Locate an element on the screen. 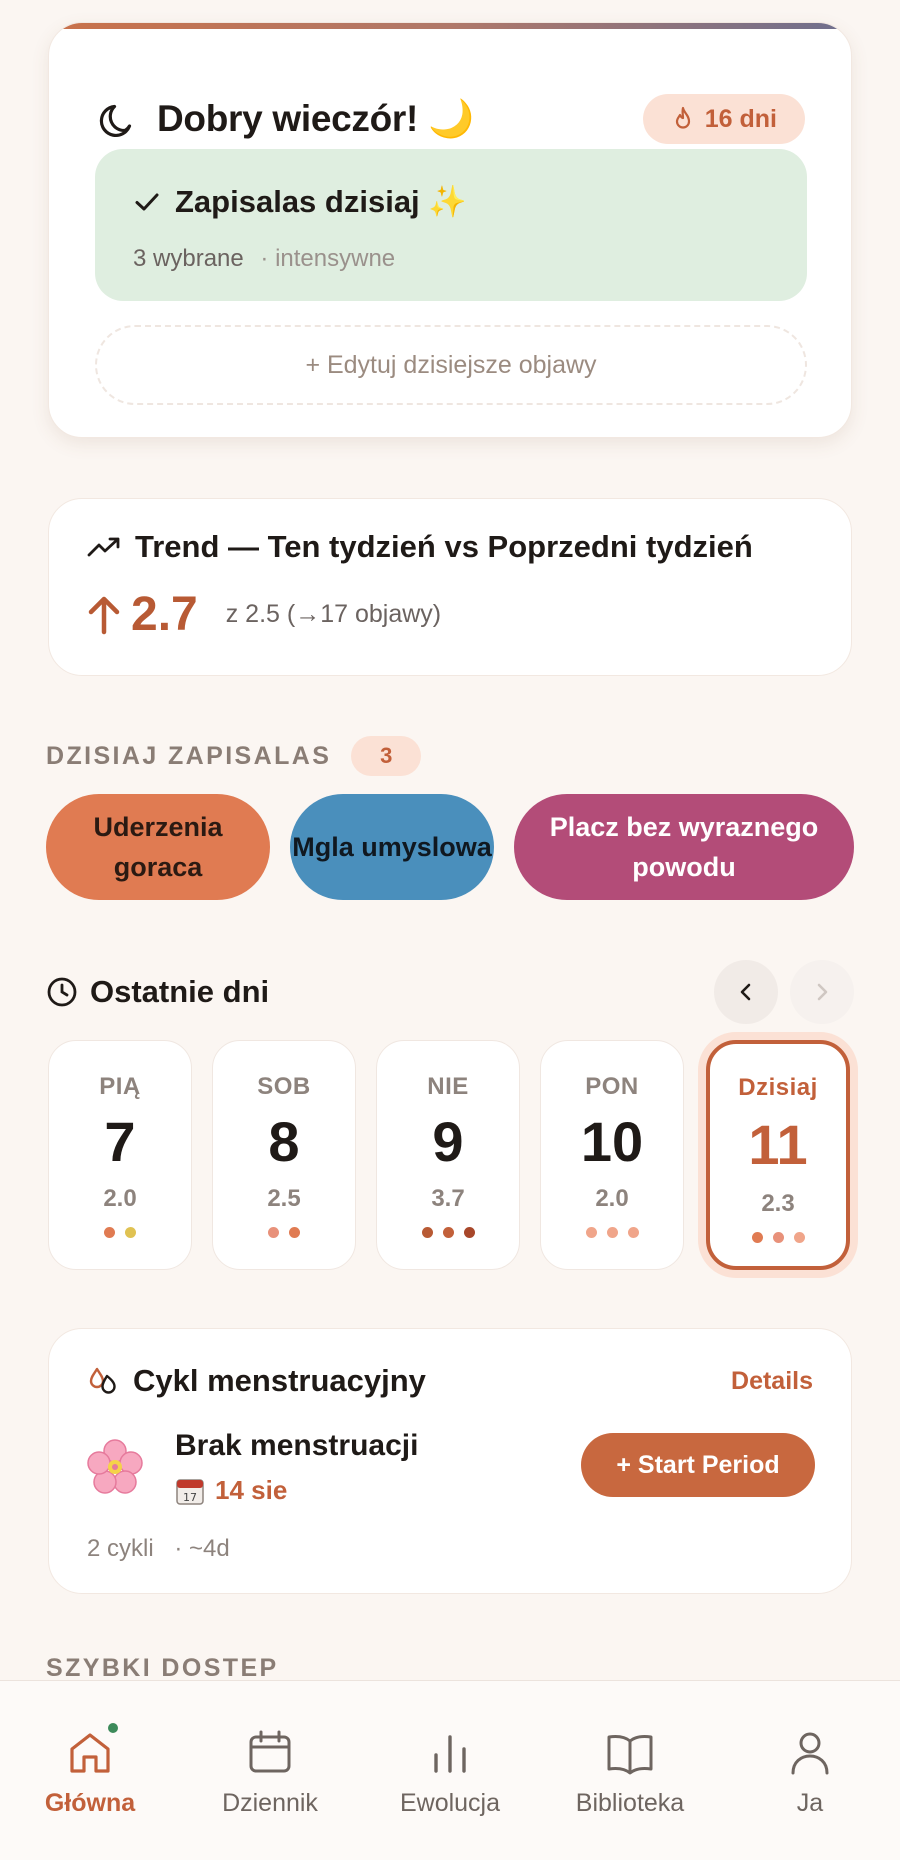 The width and height of the screenshot is (900, 1860). cycle-date: 14 sie is located at coordinates (251, 1490).